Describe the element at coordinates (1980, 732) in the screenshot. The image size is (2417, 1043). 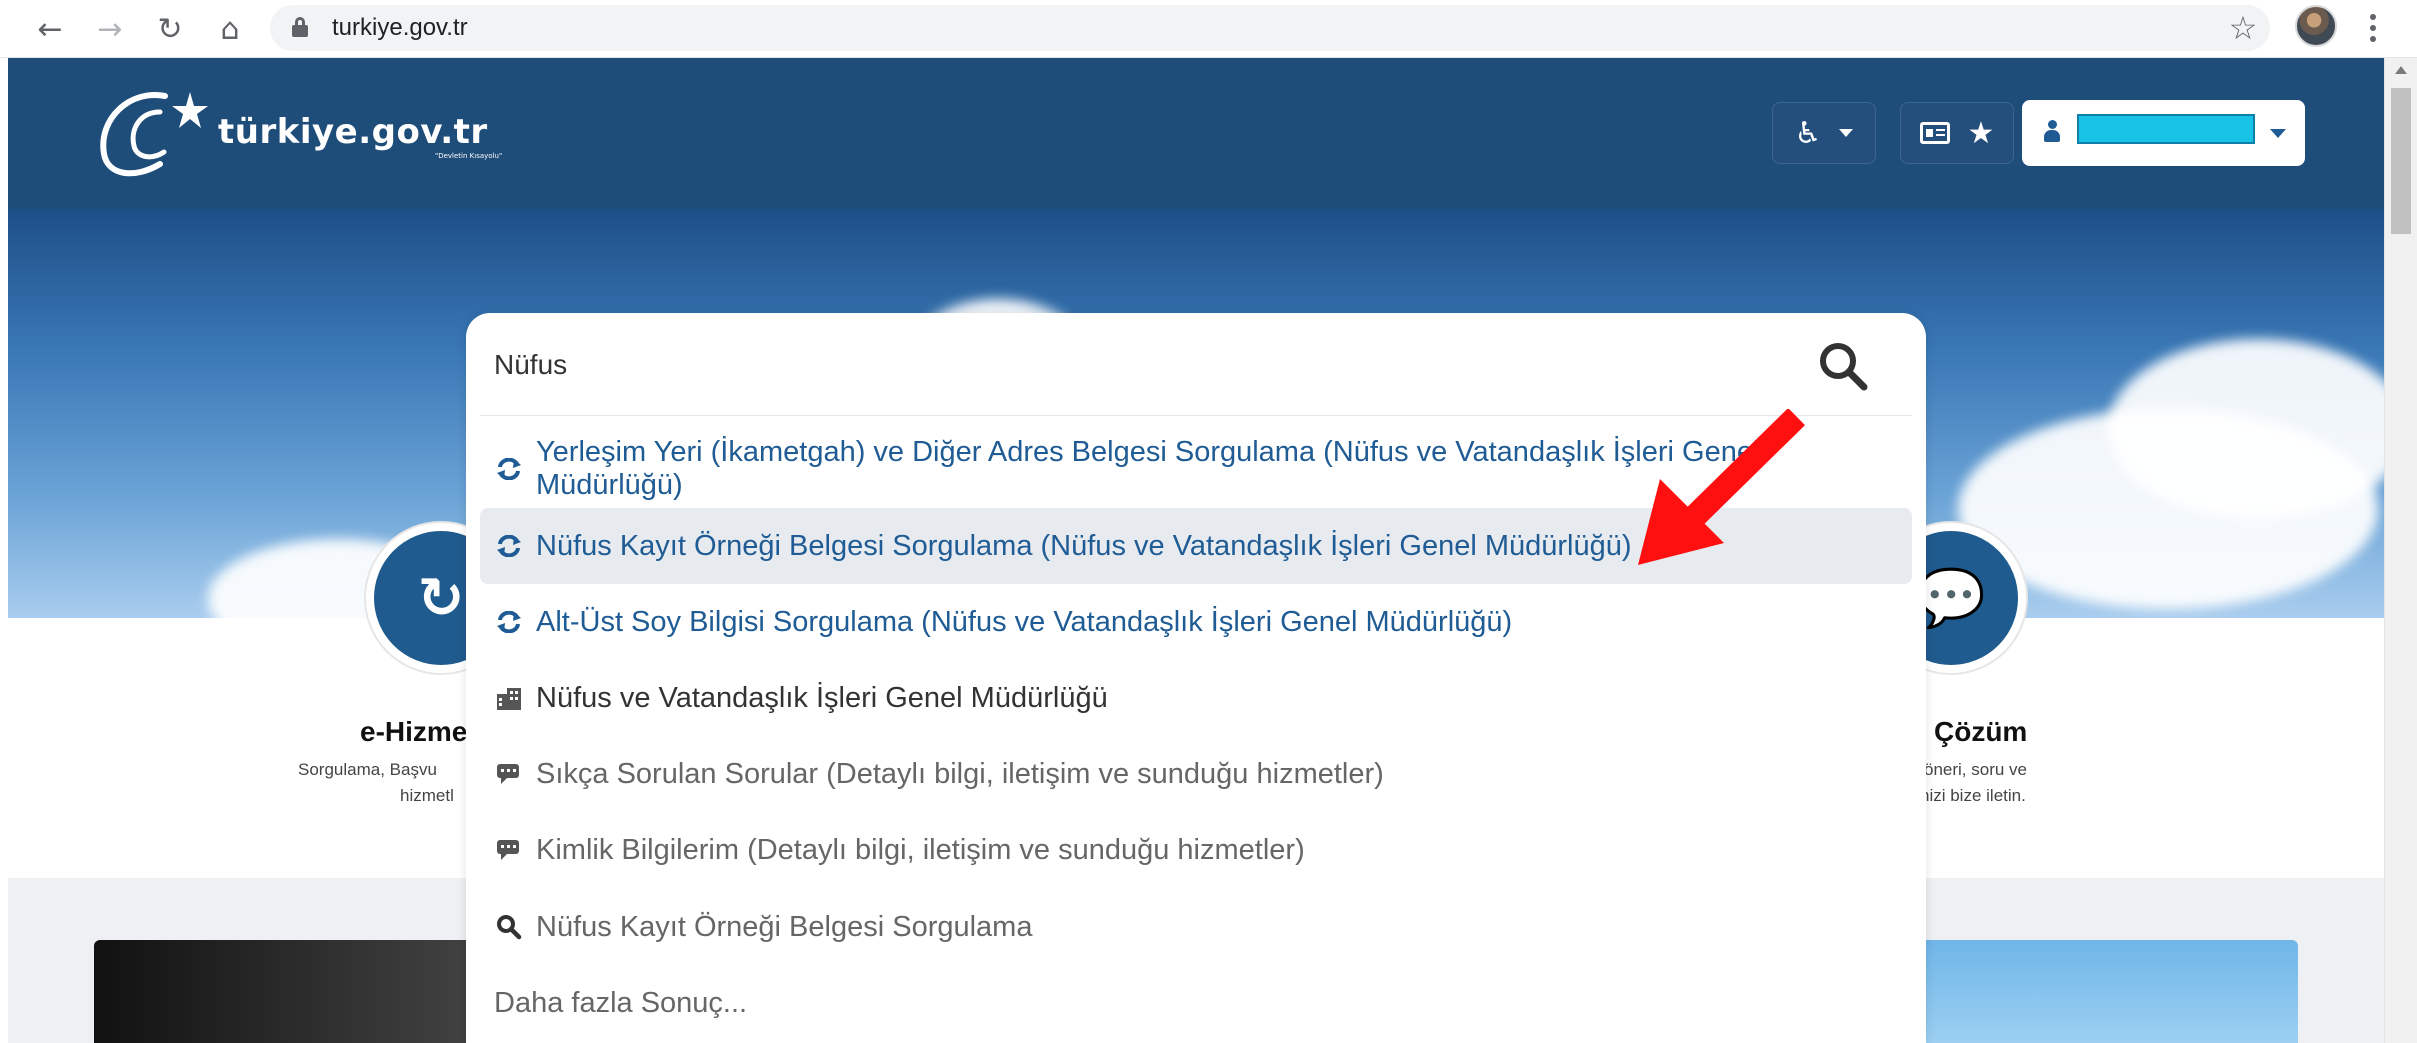
I see `solution-title: Çözüm` at that location.